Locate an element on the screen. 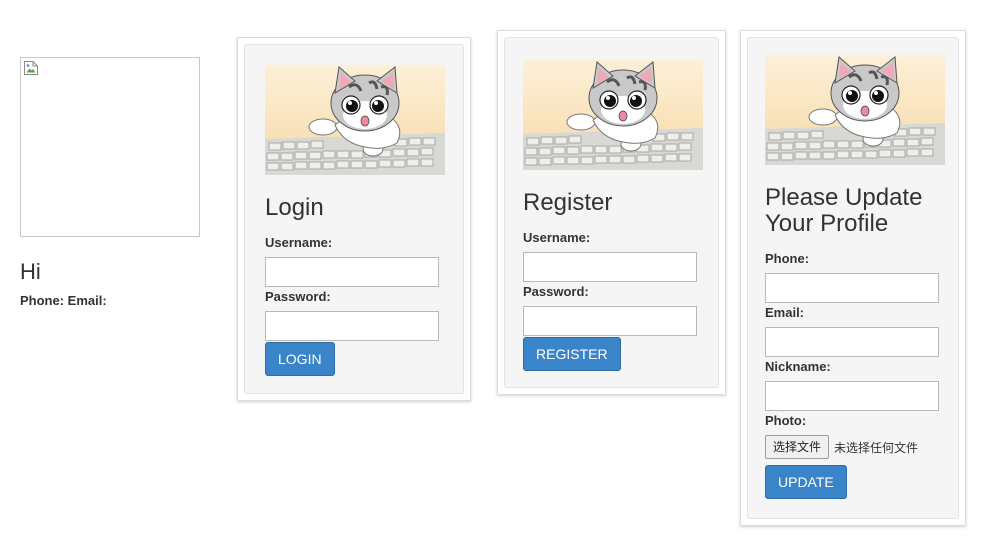  login-username-input is located at coordinates (352, 272).